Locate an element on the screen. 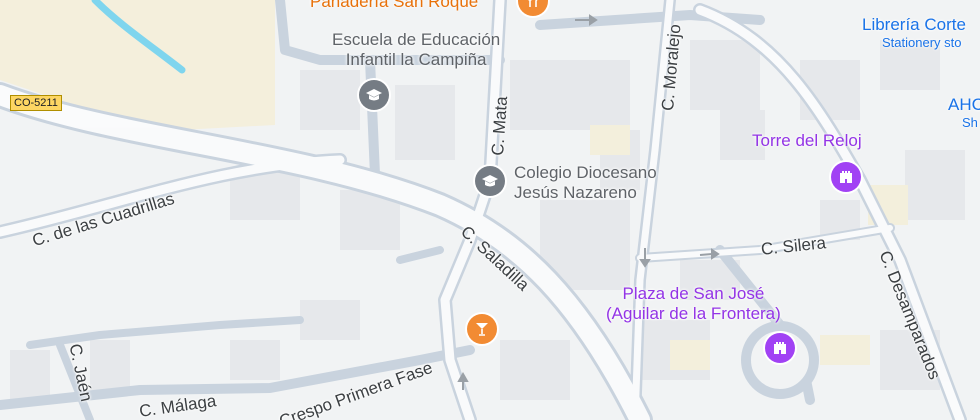  escuela-pin is located at coordinates (374, 95).